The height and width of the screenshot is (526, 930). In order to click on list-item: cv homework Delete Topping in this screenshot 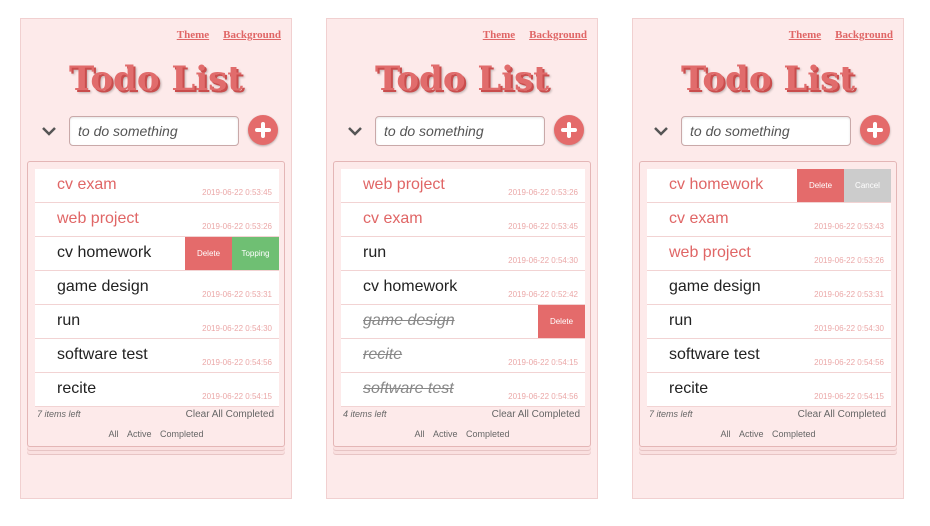, I will do `click(157, 254)`.